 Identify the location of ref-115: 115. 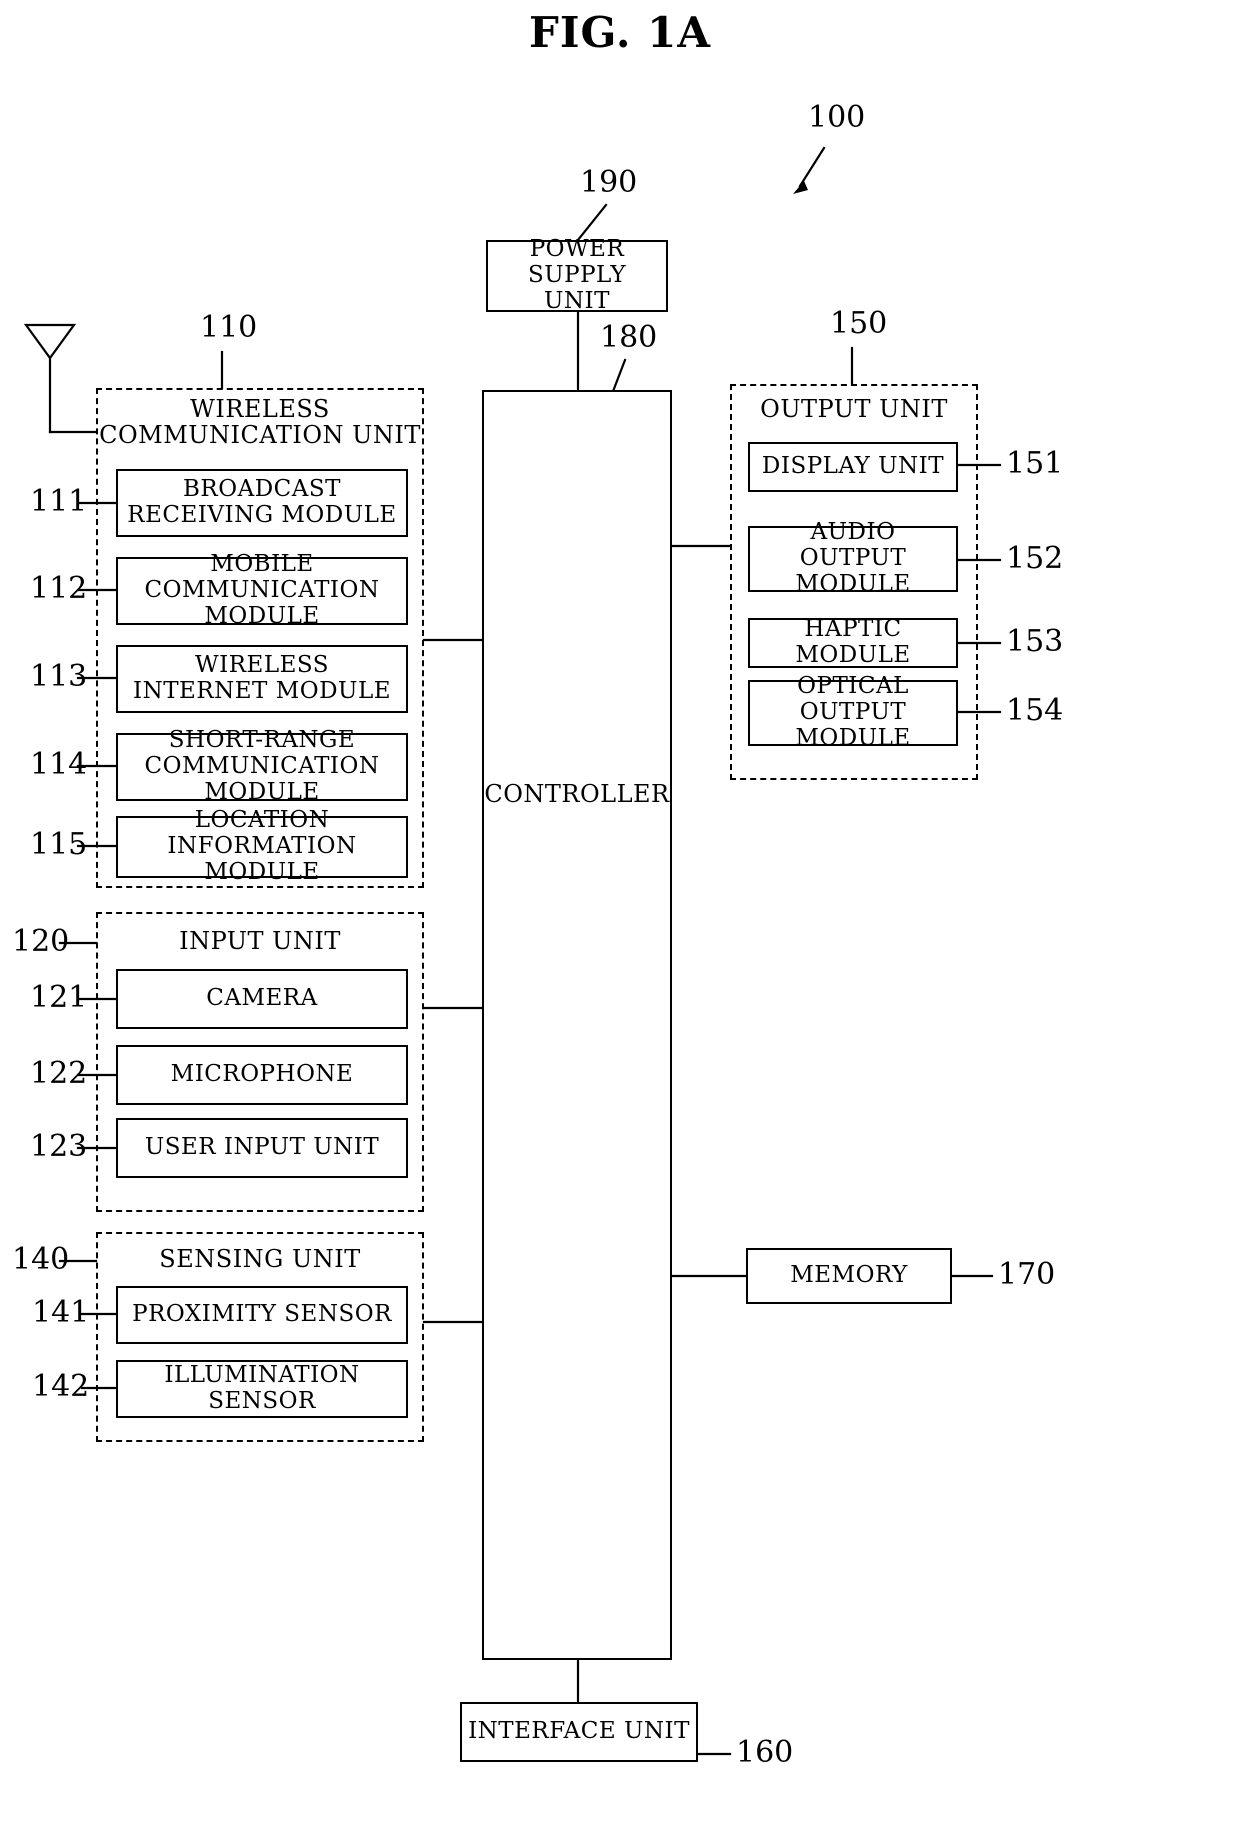
(59, 844).